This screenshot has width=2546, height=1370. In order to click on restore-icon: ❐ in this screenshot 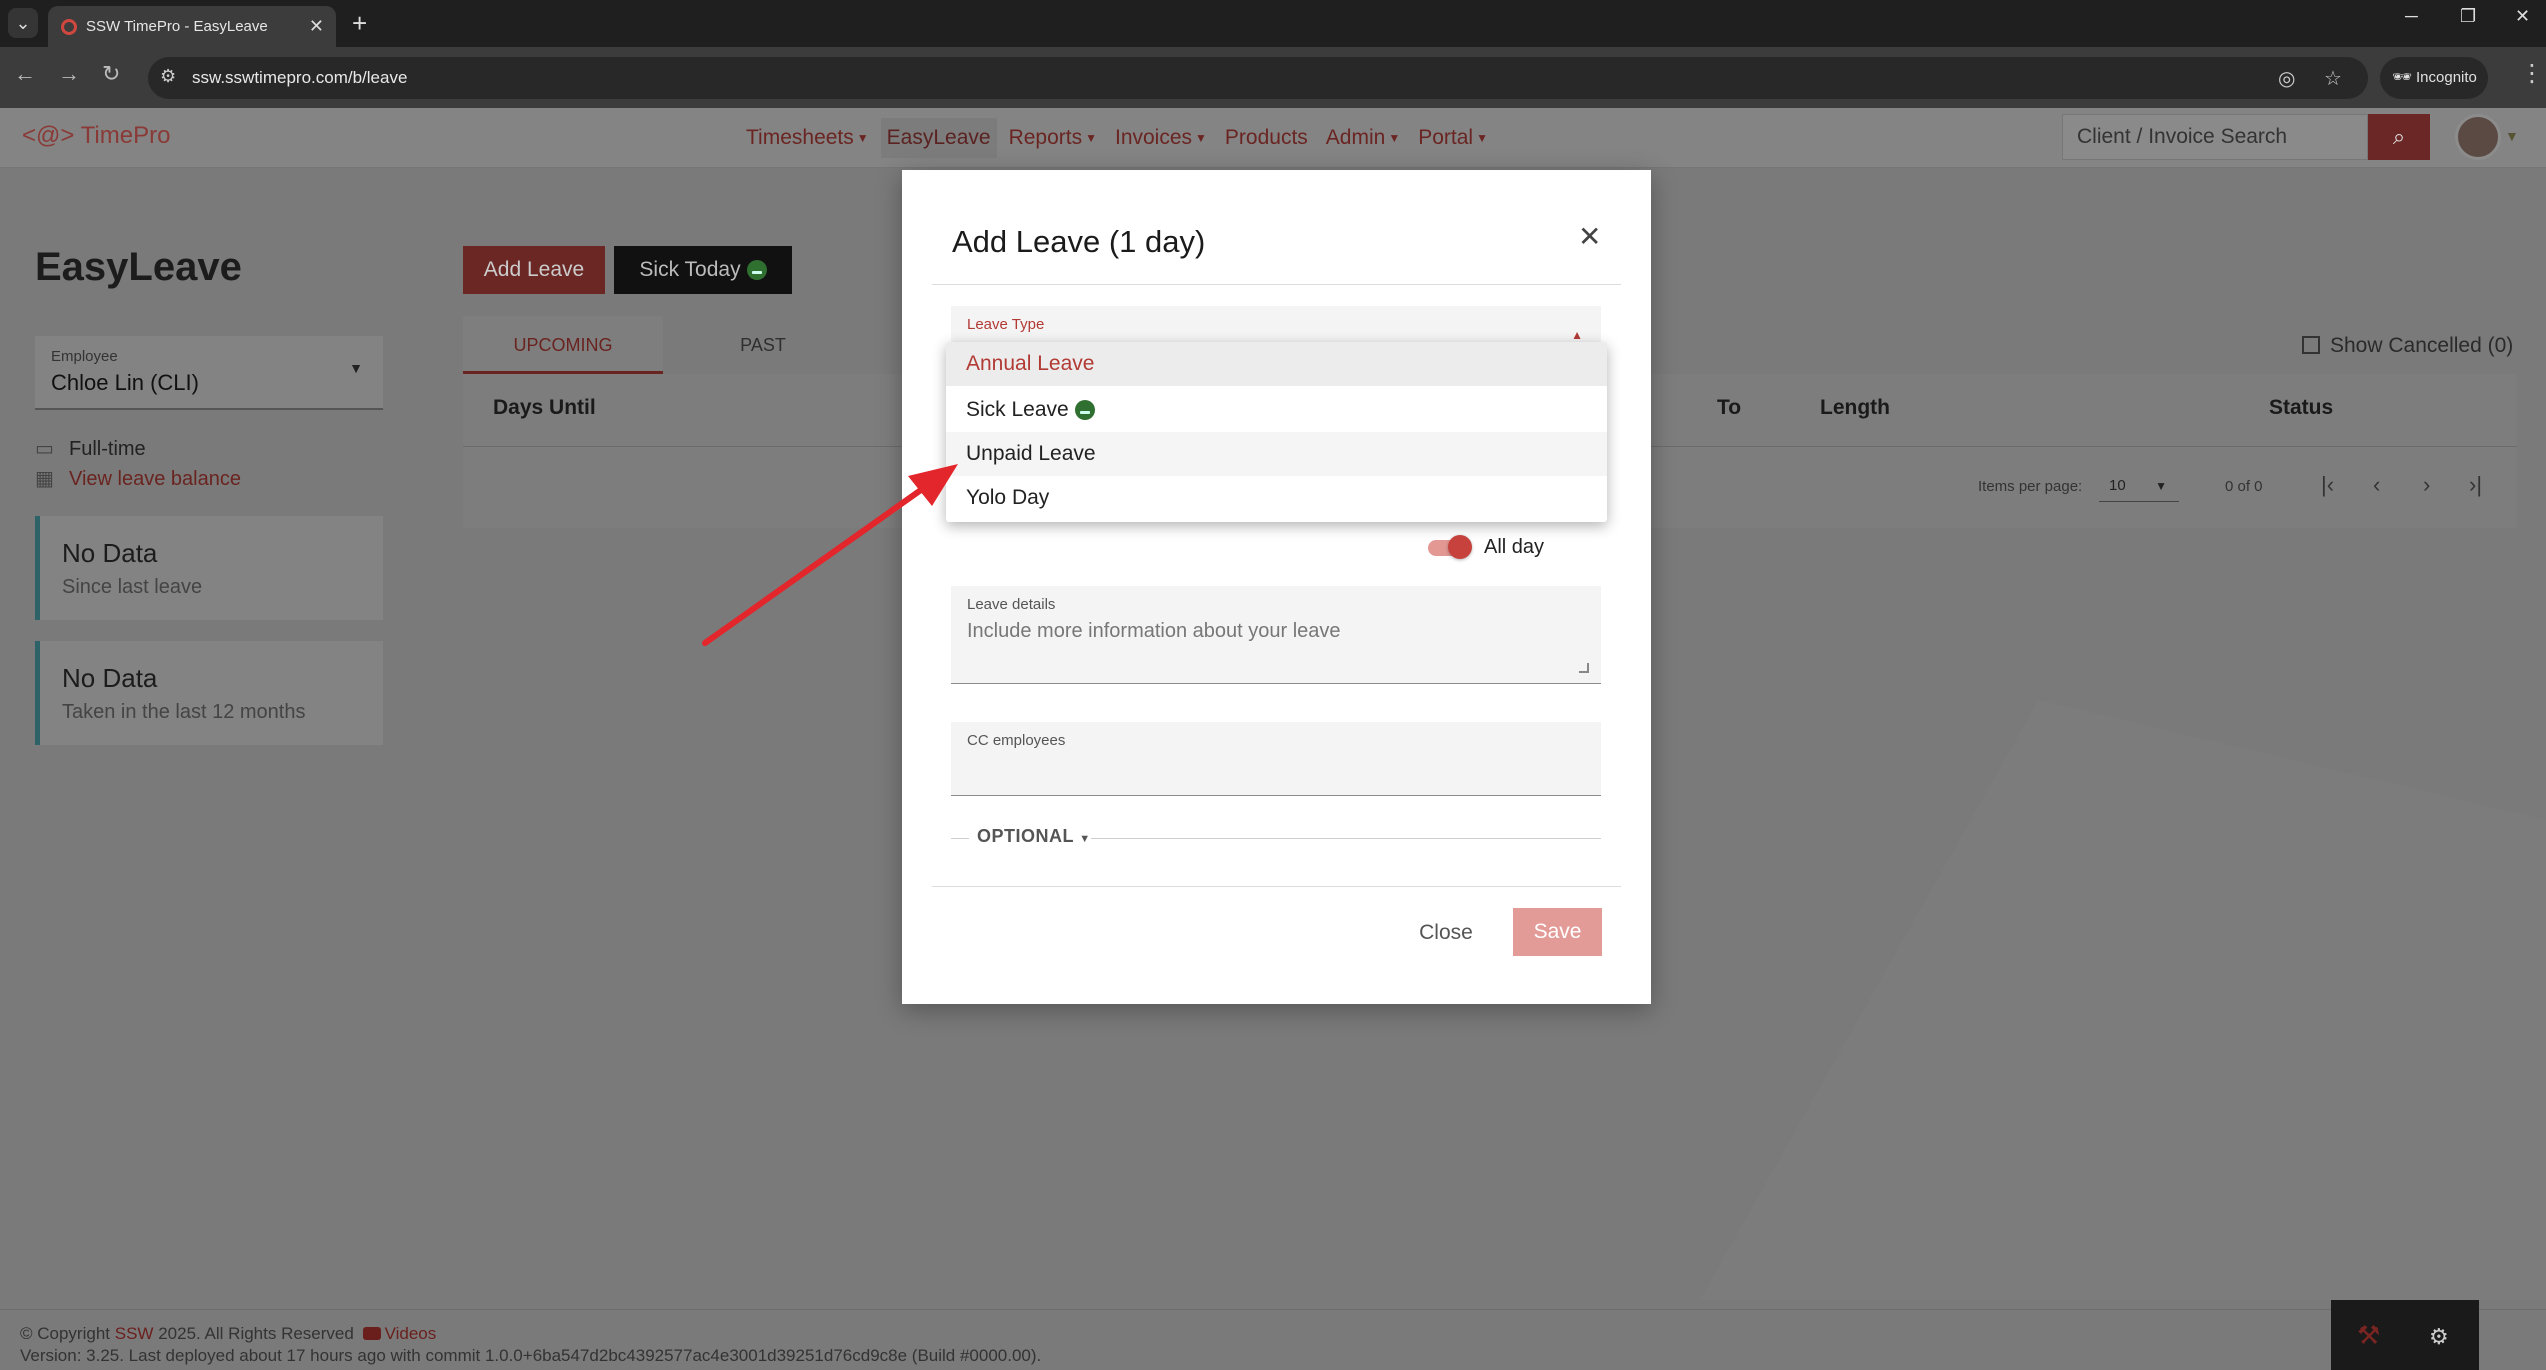, I will do `click(2468, 16)`.